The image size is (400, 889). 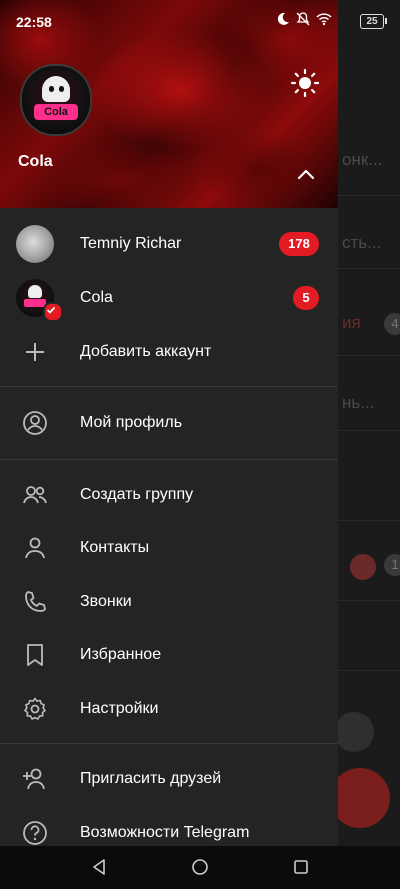 What do you see at coordinates (301, 867) in the screenshot?
I see `recents-icon` at bounding box center [301, 867].